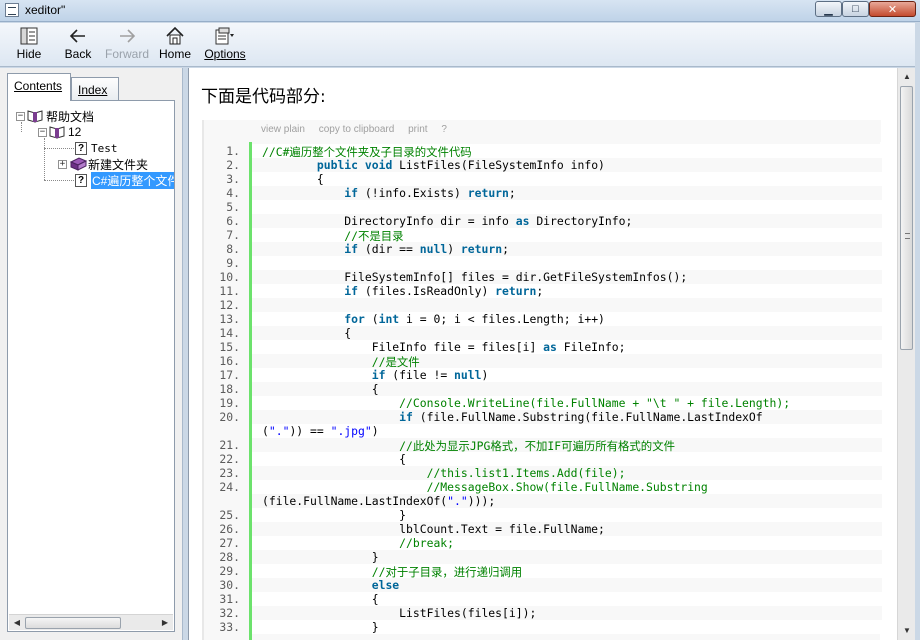 The height and width of the screenshot is (640, 920). I want to click on options-button: Options, so click(225, 45).